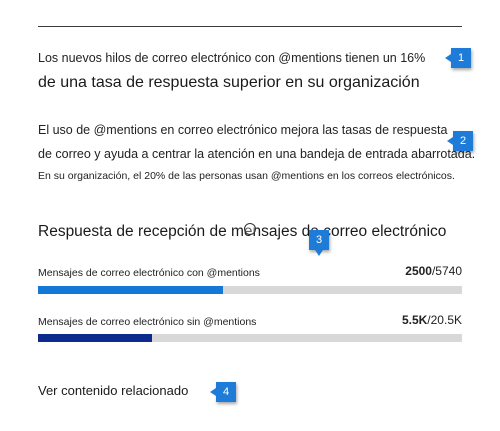  Describe the element at coordinates (319, 243) in the screenshot. I see `callout-badge-3: 3` at that location.